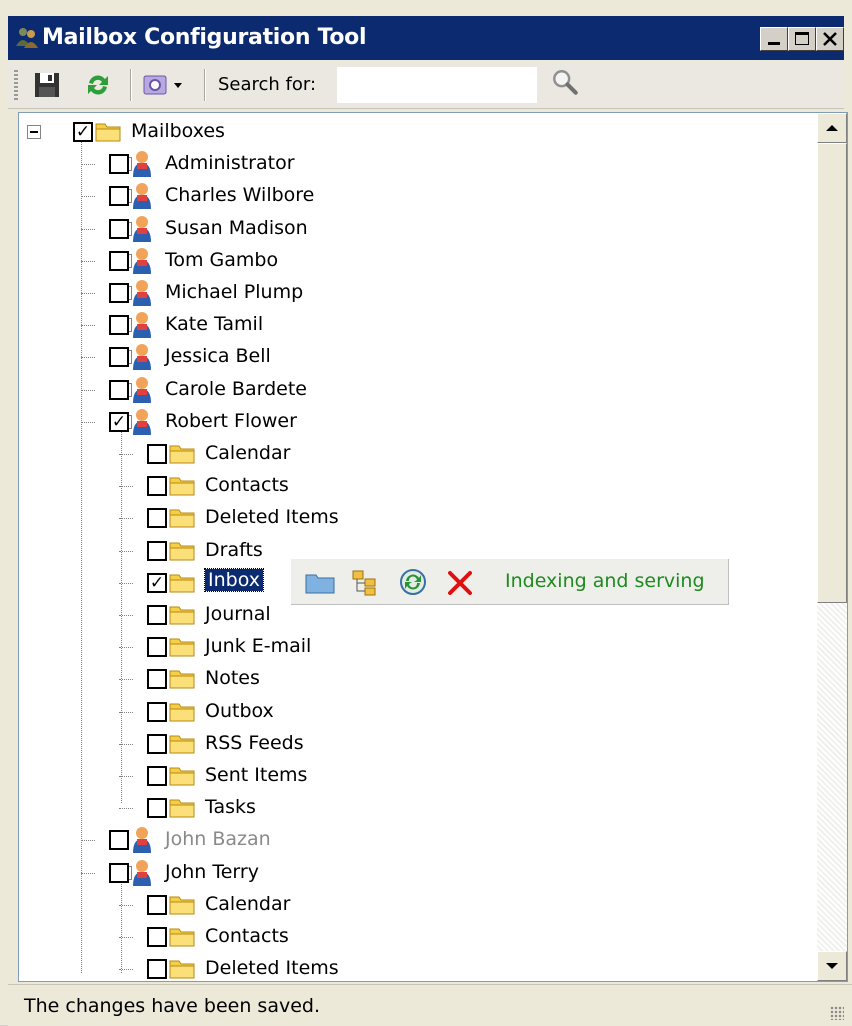 The width and height of the screenshot is (852, 1026). I want to click on tree-label-selected: Inbox, so click(234, 579).